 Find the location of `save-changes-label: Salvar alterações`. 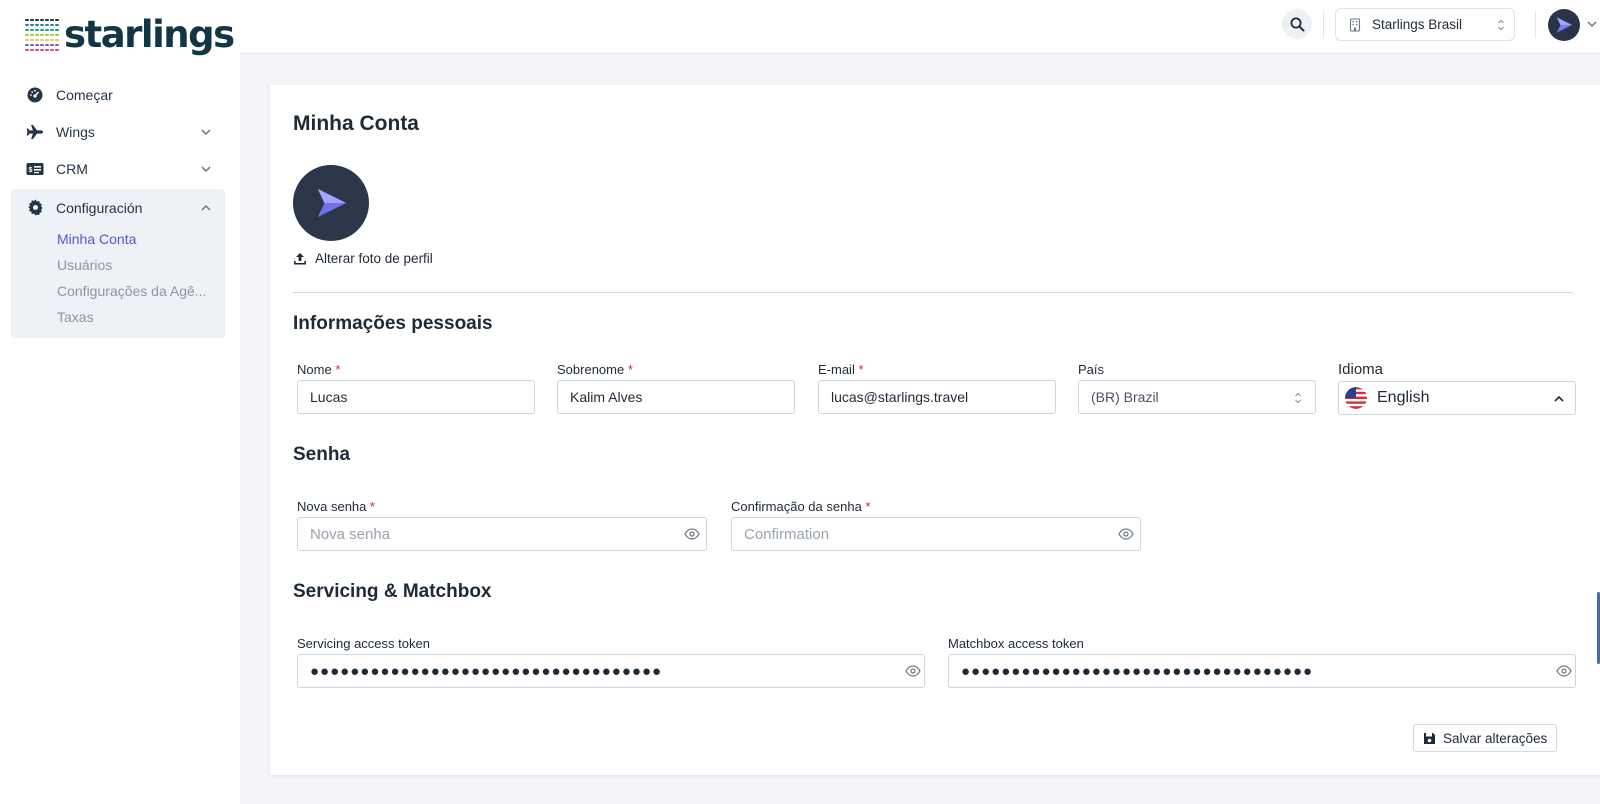

save-changes-label: Salvar alterações is located at coordinates (1495, 738).